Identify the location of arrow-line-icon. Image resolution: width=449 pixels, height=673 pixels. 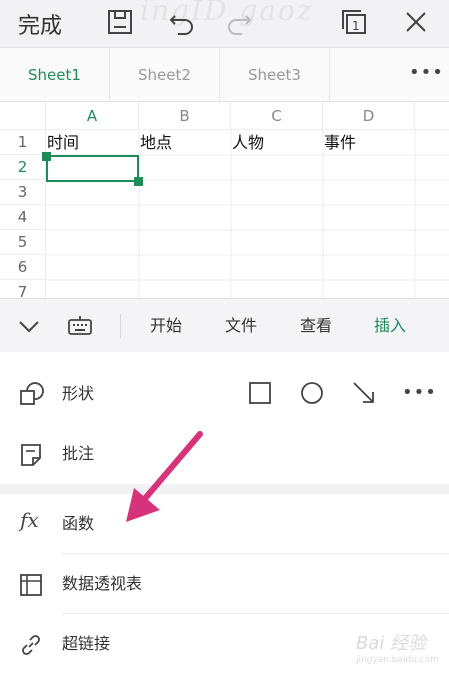
(364, 393).